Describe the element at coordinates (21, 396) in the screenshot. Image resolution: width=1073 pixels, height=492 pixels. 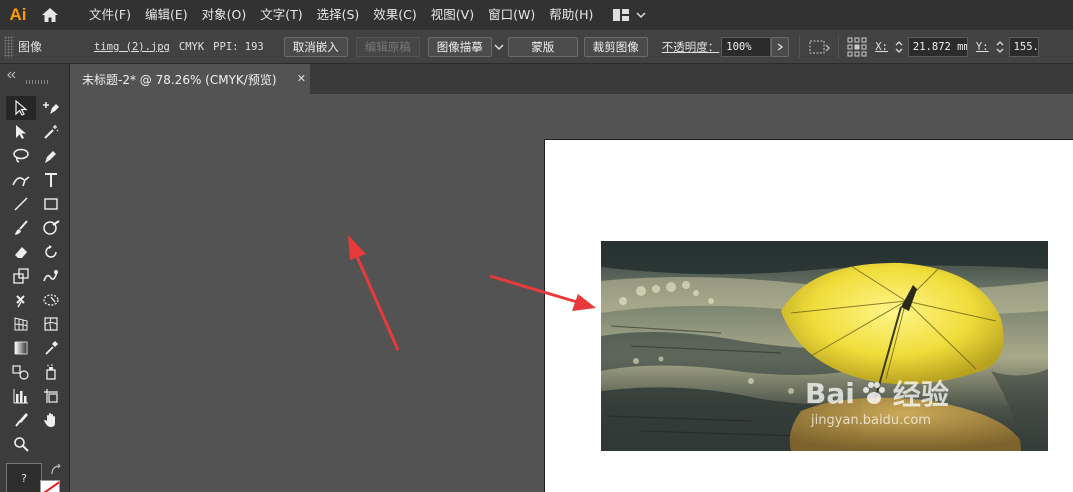
I see `column-graph-tool-icon` at that location.